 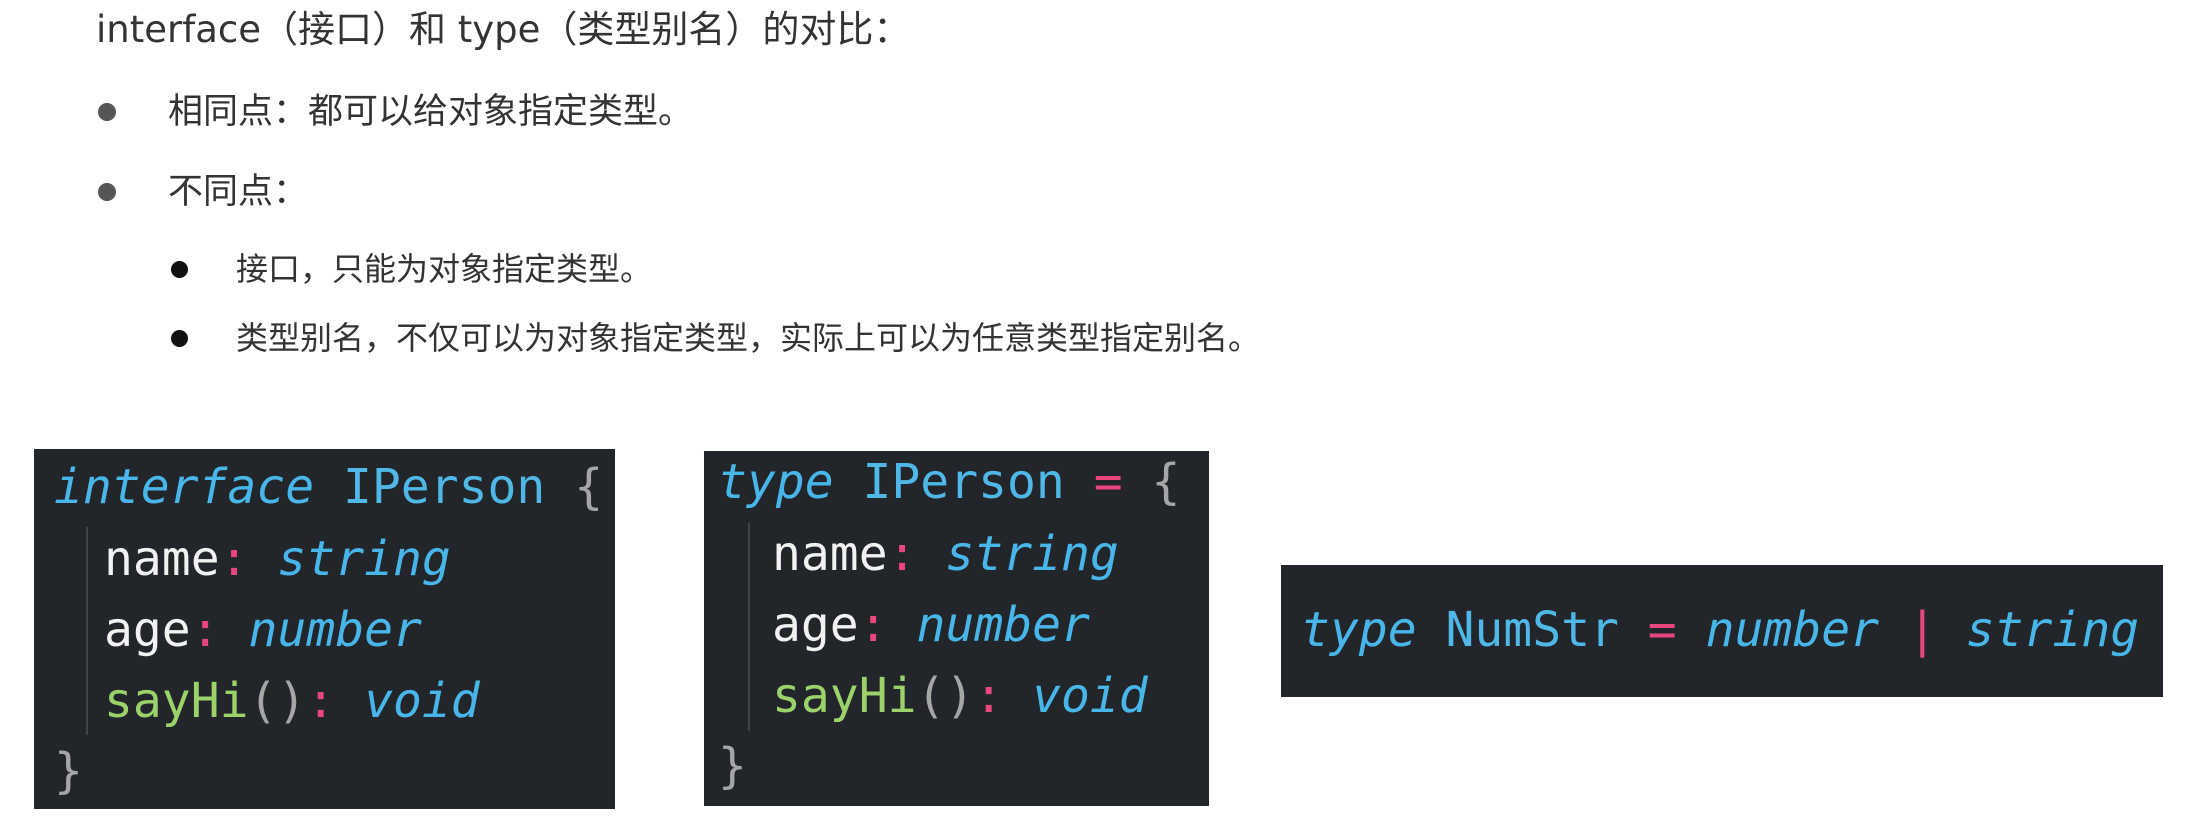 I want to click on code-line-declaration: type IPerson = {, so click(x=949, y=482).